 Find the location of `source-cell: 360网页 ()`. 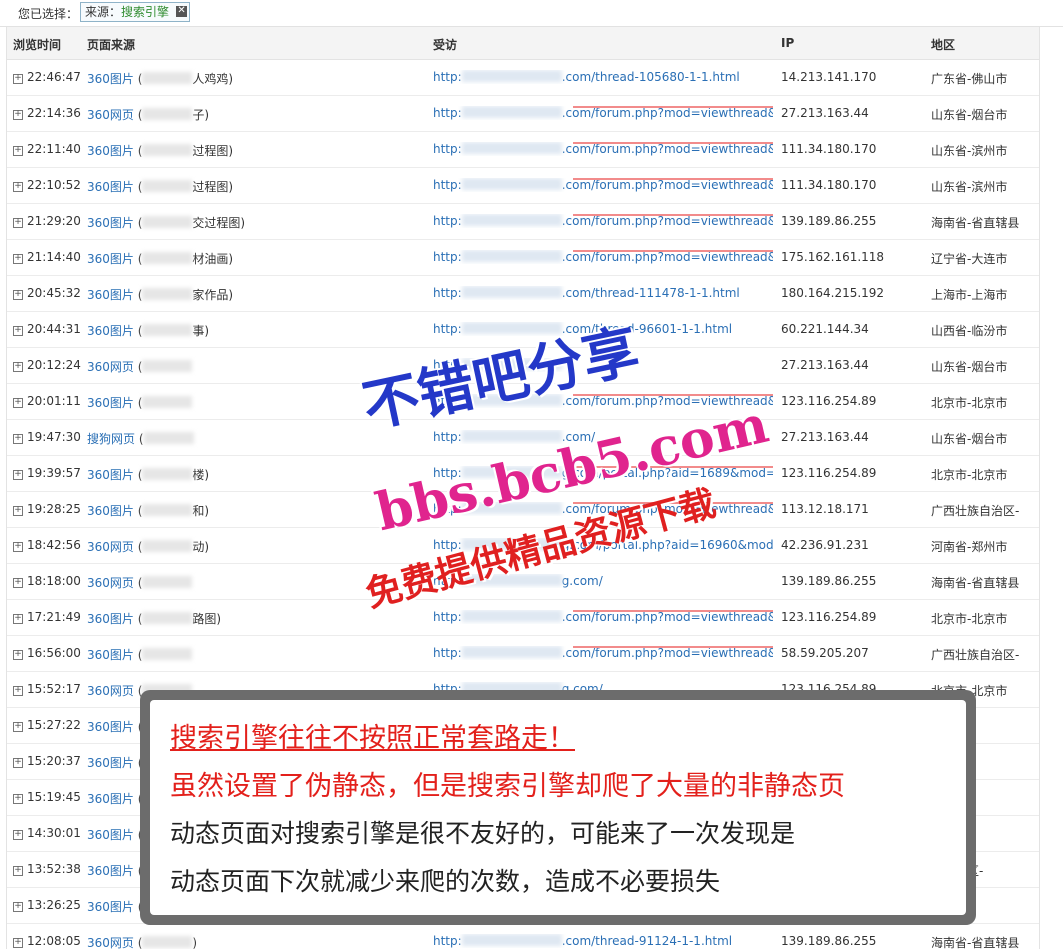

source-cell: 360网页 () is located at coordinates (142, 941).